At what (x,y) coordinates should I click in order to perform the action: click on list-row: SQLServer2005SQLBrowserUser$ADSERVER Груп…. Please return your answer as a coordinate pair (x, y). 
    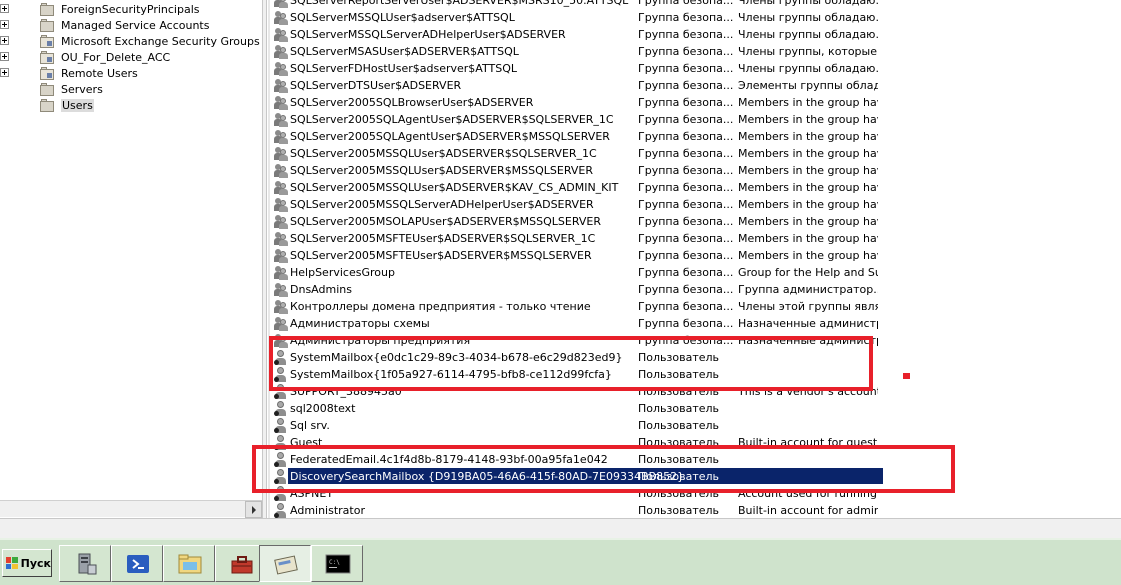
    Looking at the image, I should click on (694, 102).